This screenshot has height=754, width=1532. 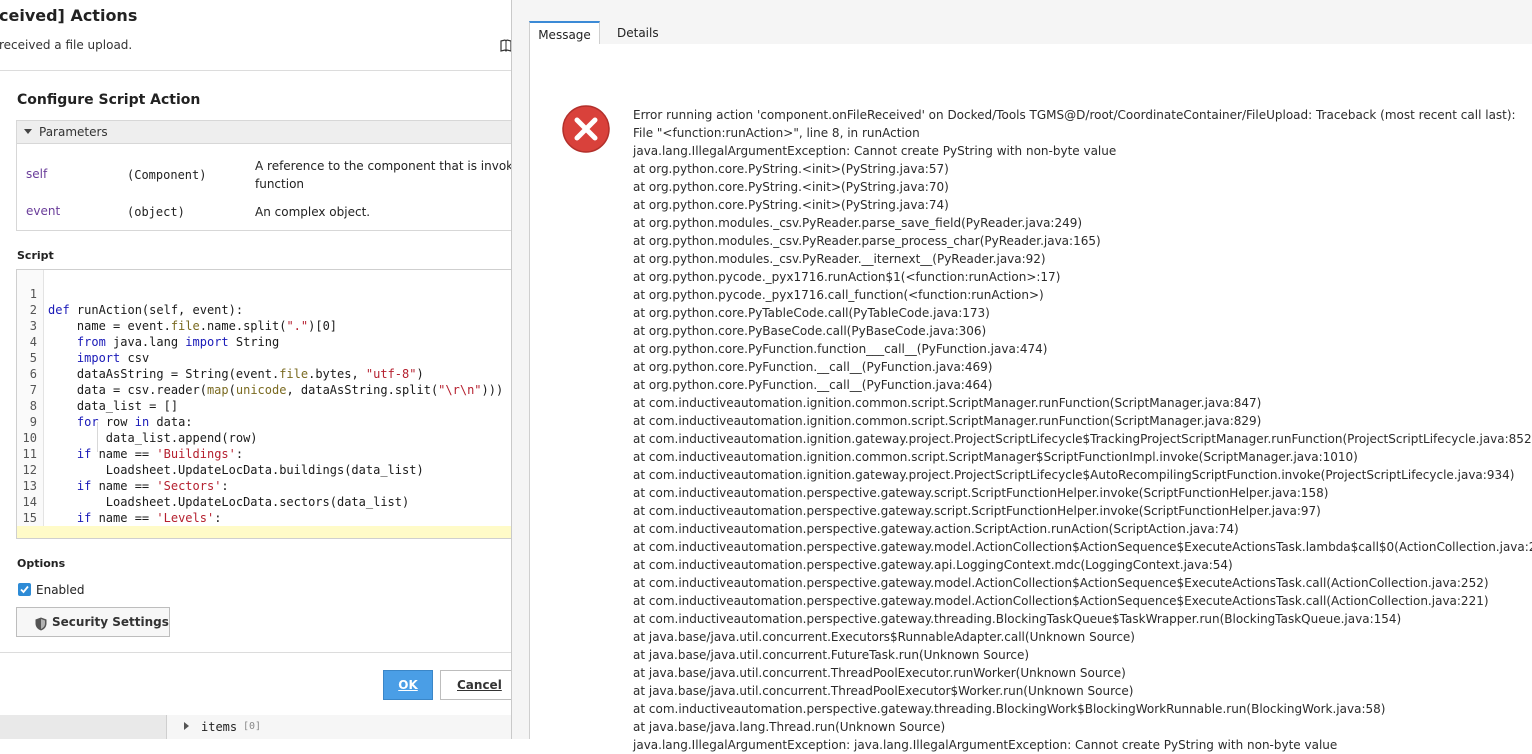 I want to click on error-x-icon, so click(x=586, y=129).